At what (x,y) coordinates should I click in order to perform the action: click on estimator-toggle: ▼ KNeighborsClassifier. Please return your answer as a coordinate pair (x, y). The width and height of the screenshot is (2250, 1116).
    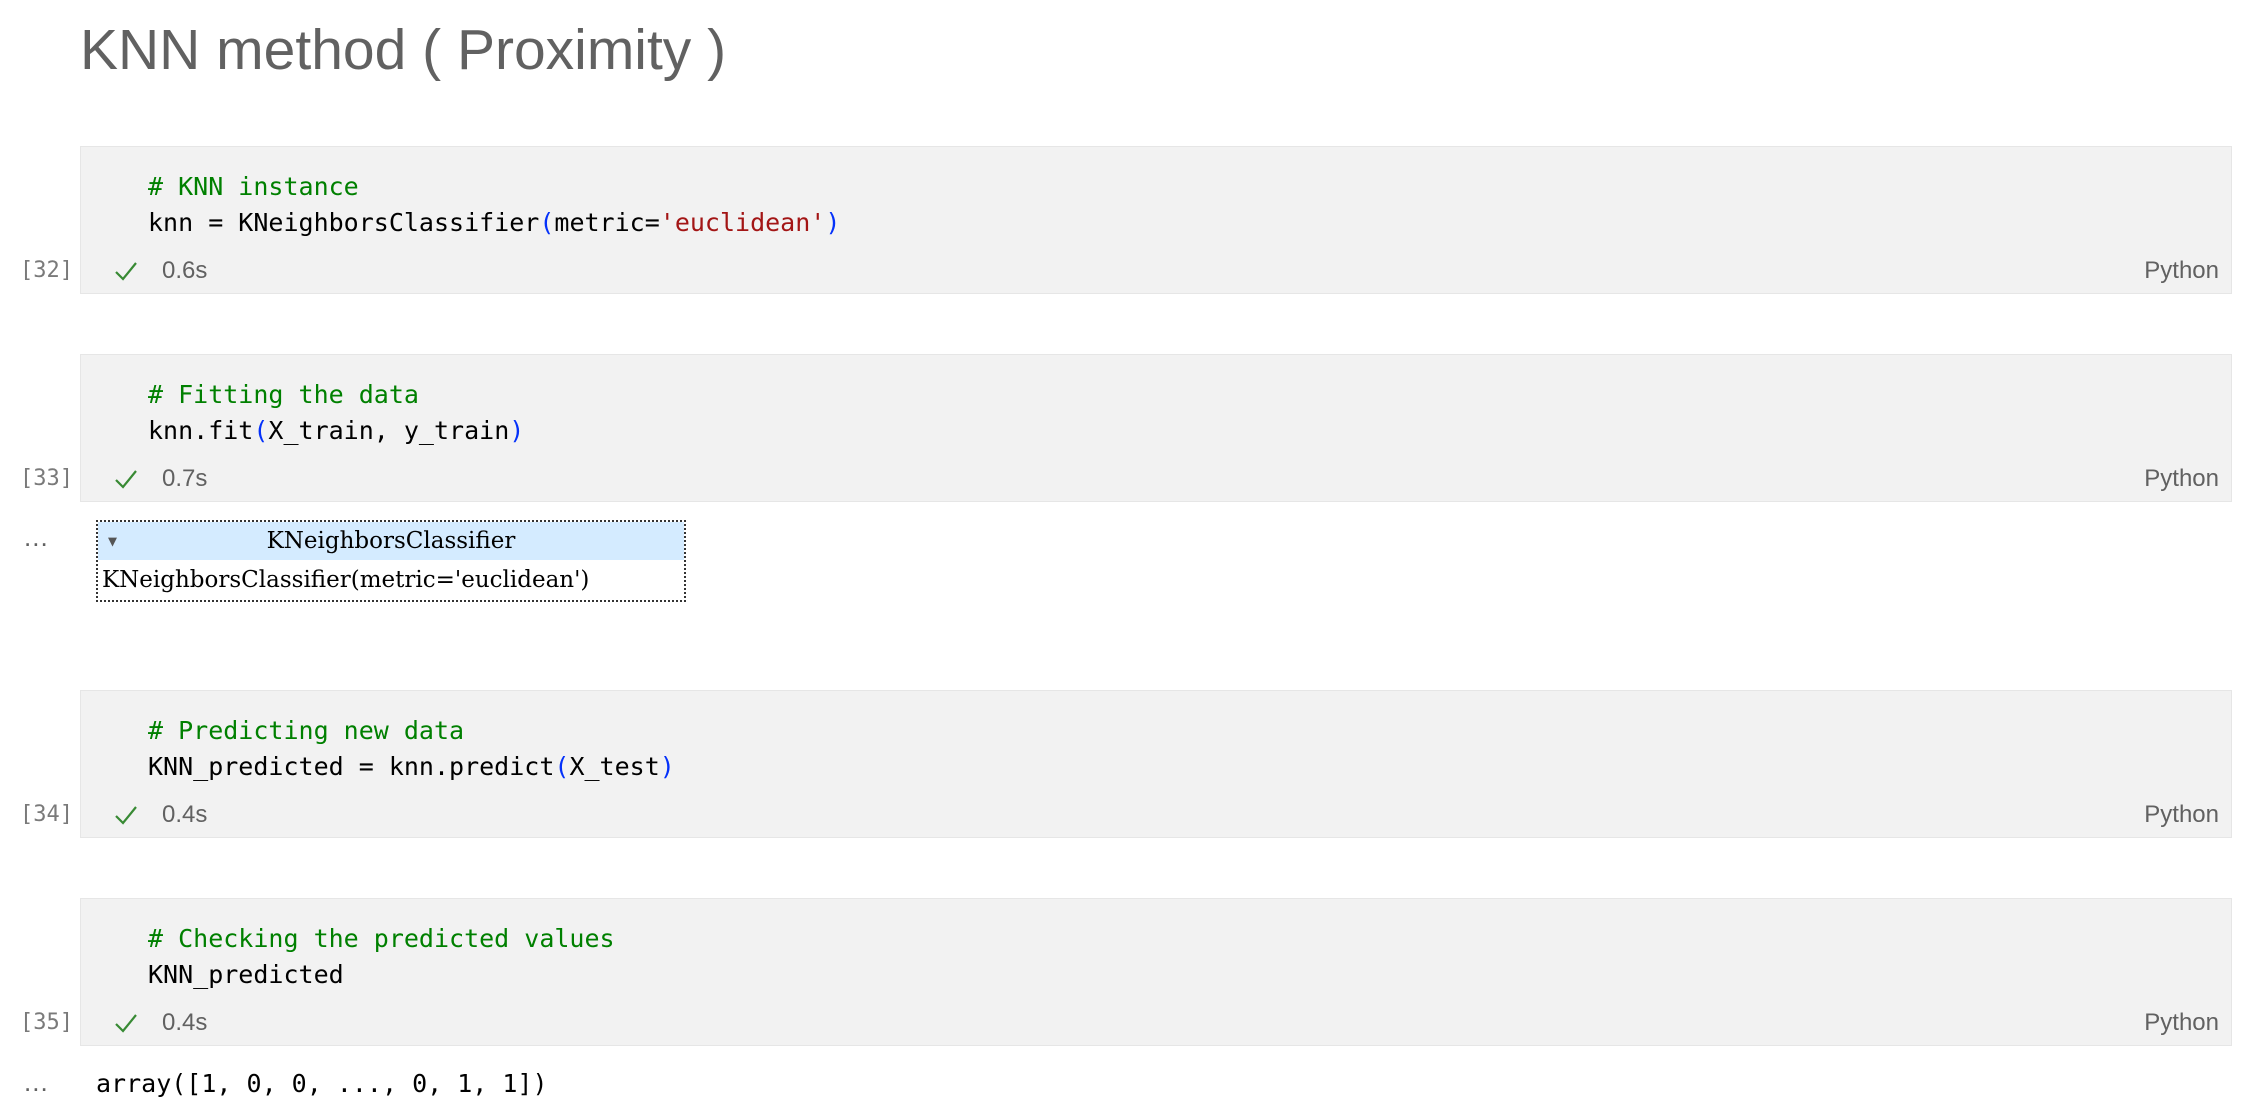
    Looking at the image, I should click on (391, 541).